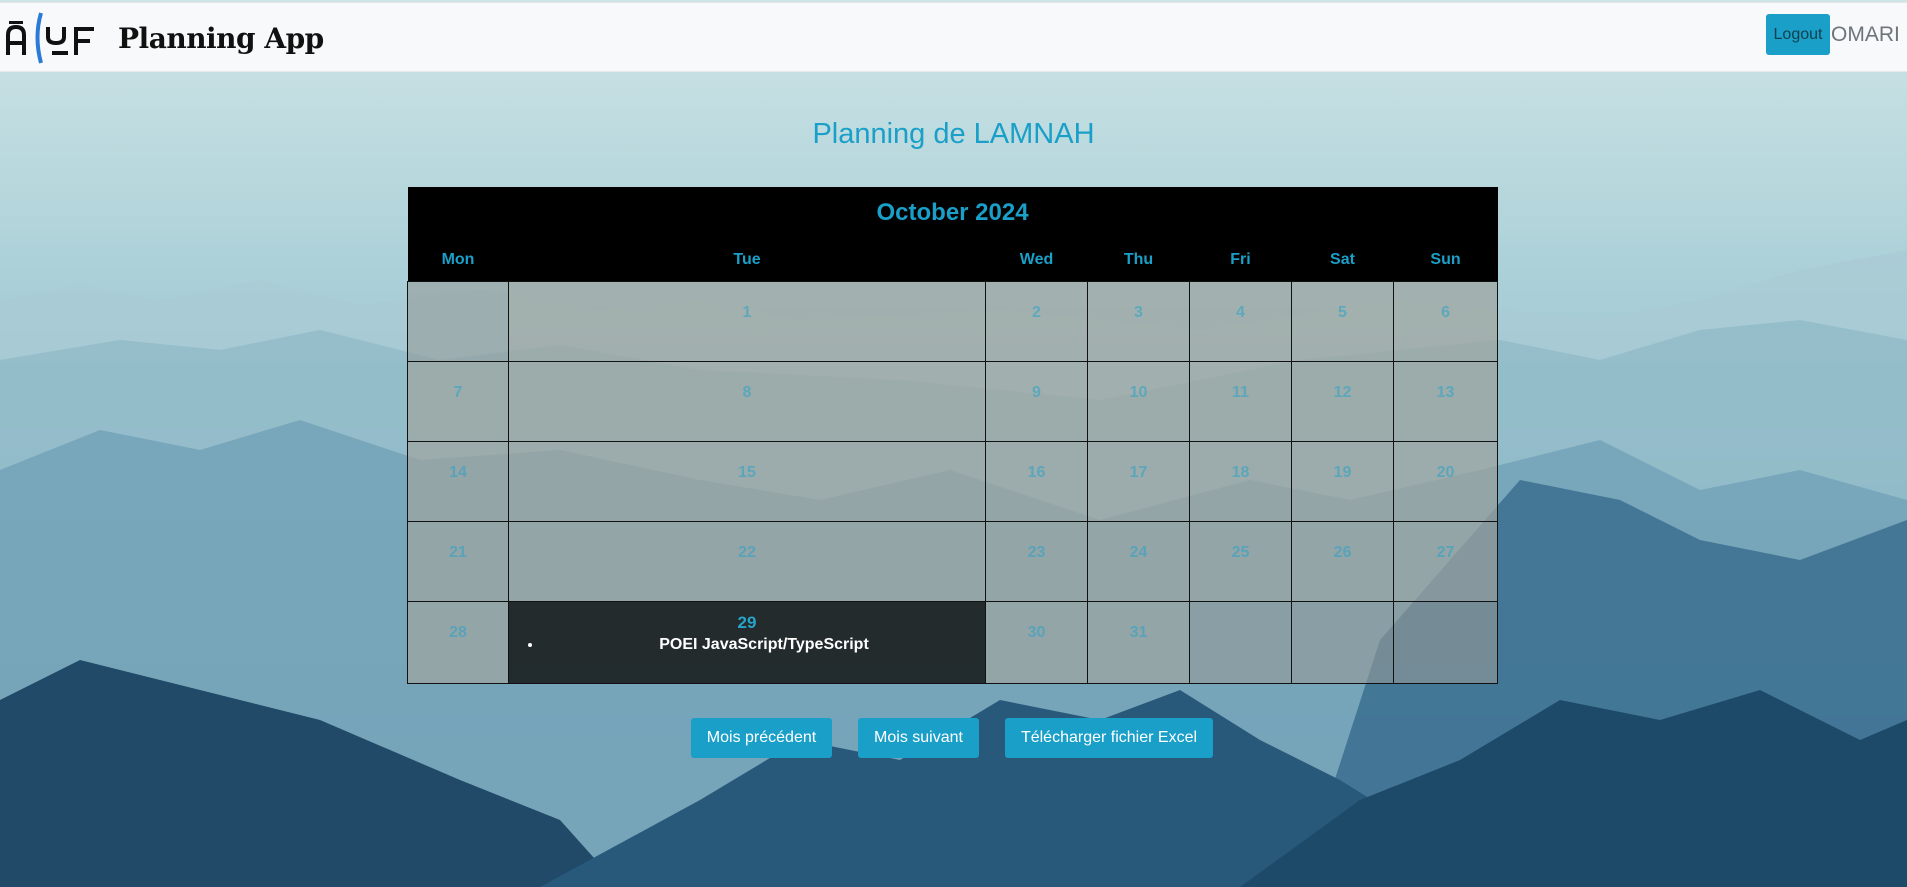  What do you see at coordinates (1445, 561) in the screenshot?
I see `calendar-day-cell: 27` at bounding box center [1445, 561].